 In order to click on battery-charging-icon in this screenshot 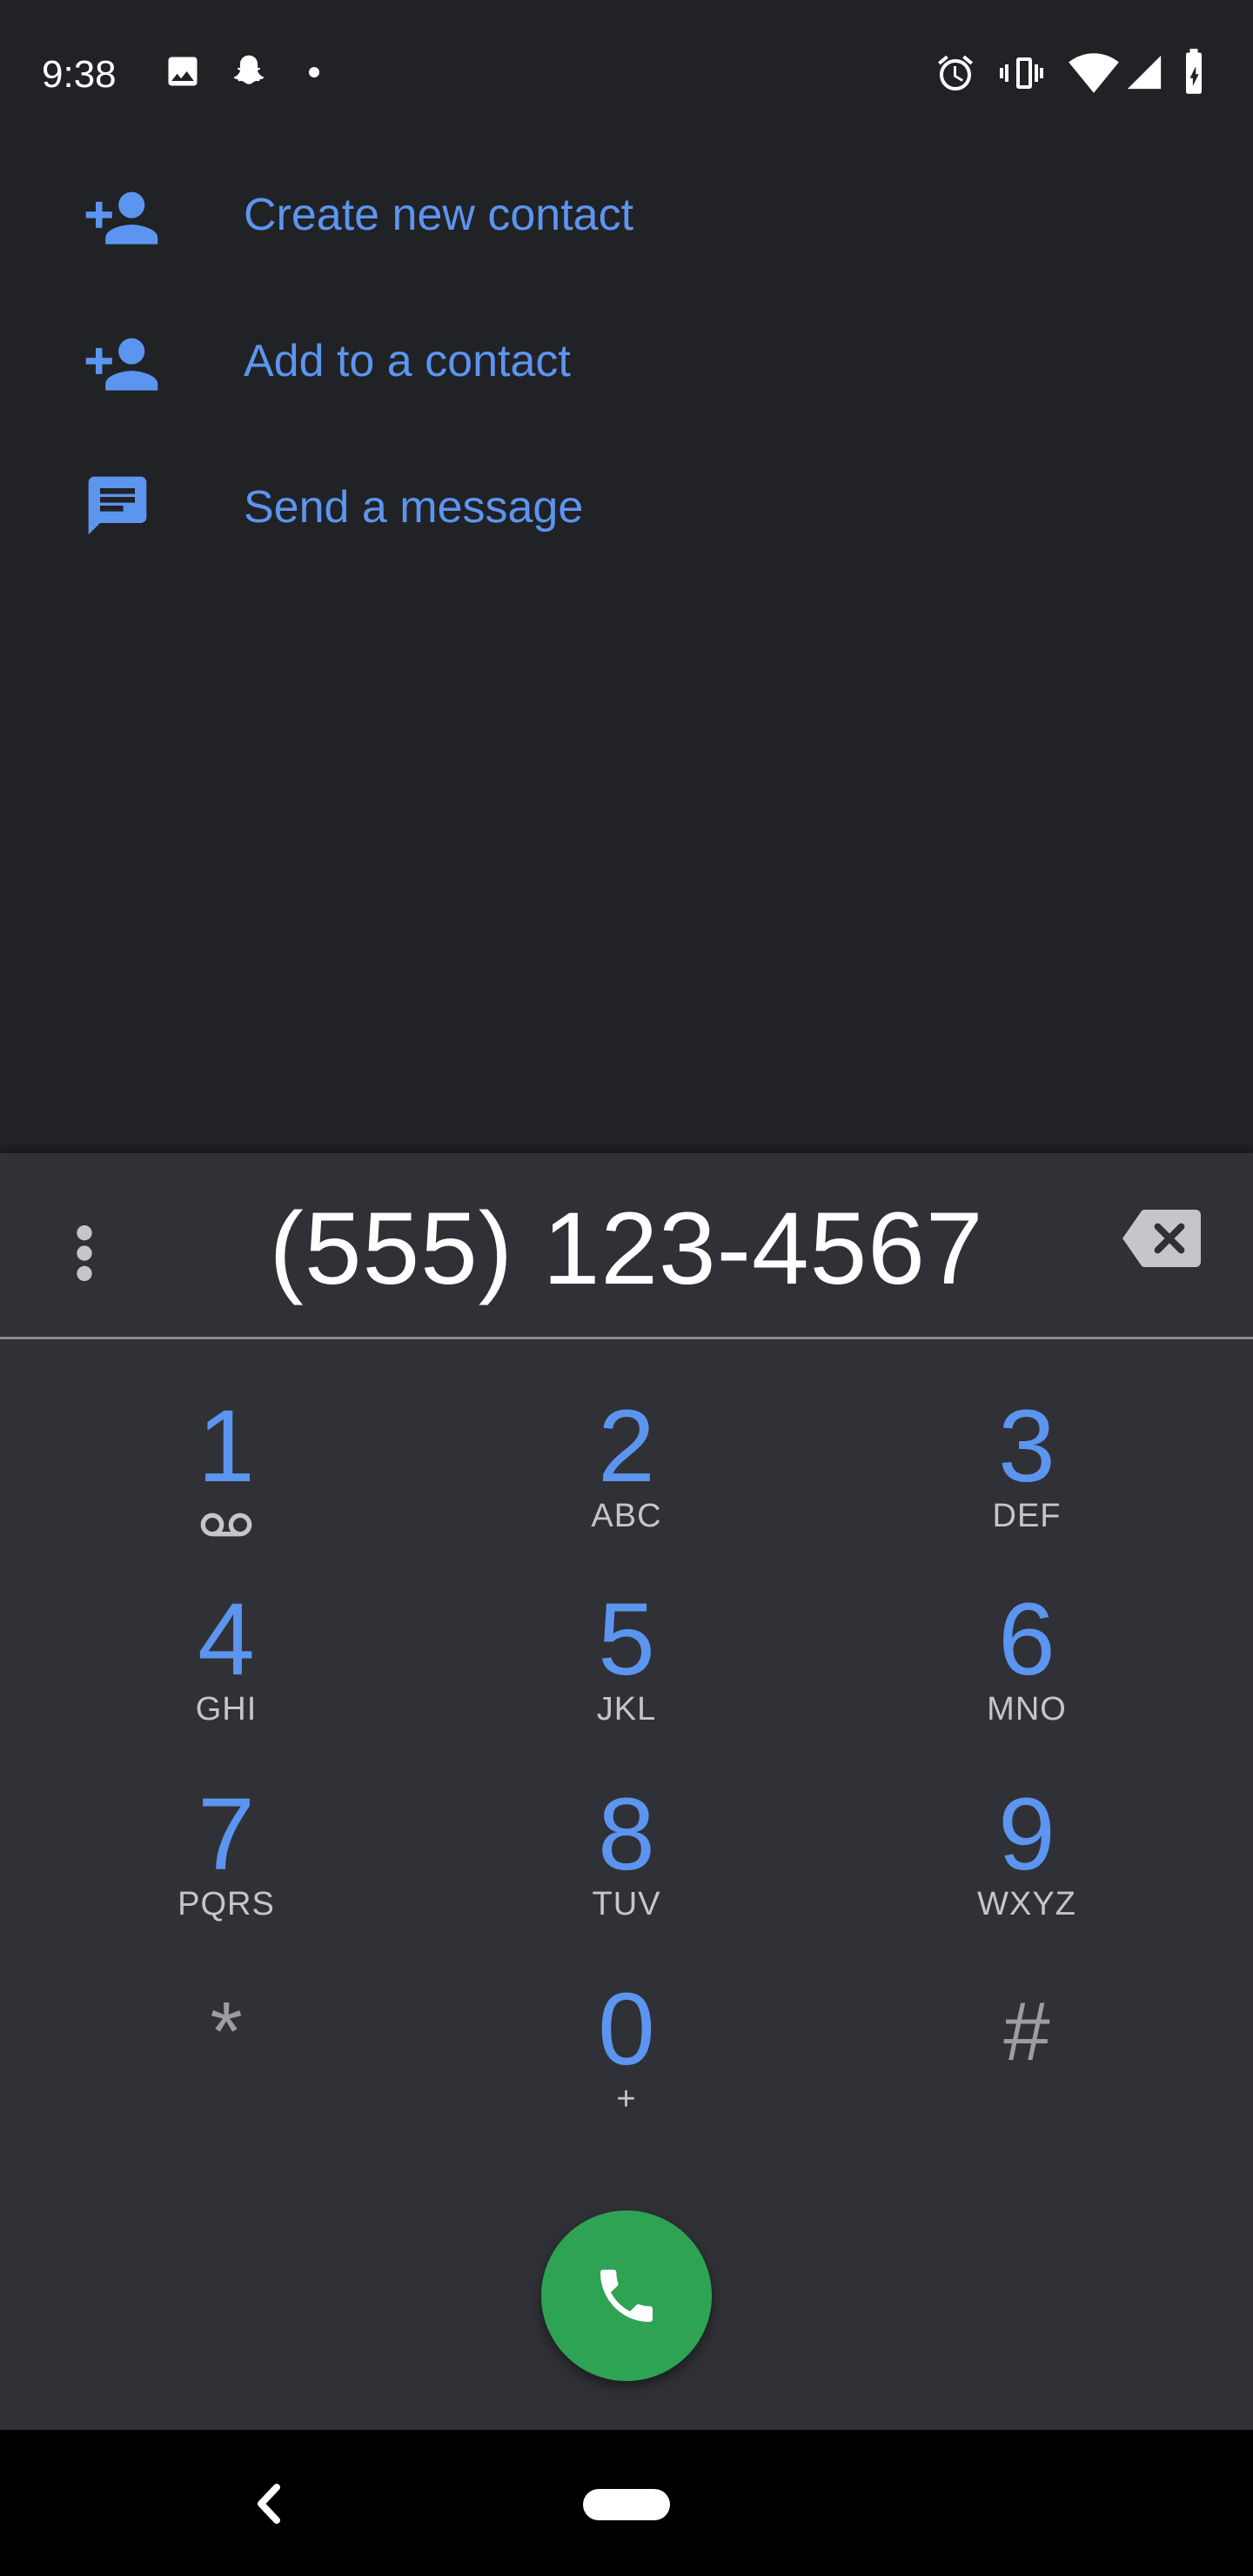, I will do `click(1194, 74)`.